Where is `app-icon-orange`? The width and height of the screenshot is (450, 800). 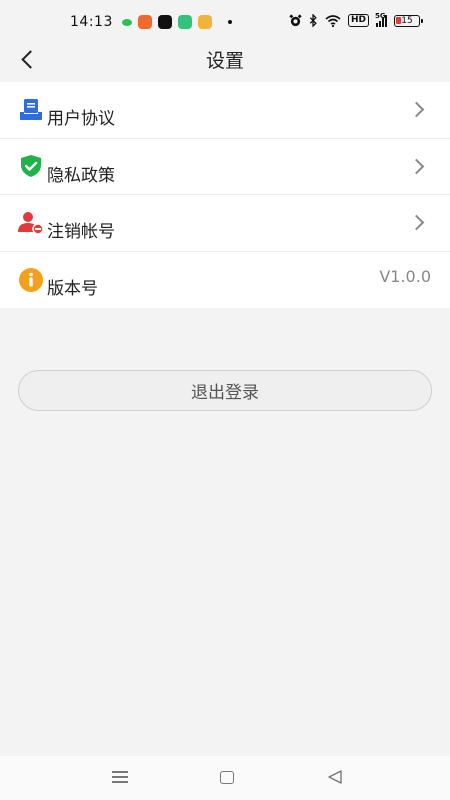 app-icon-orange is located at coordinates (145, 22).